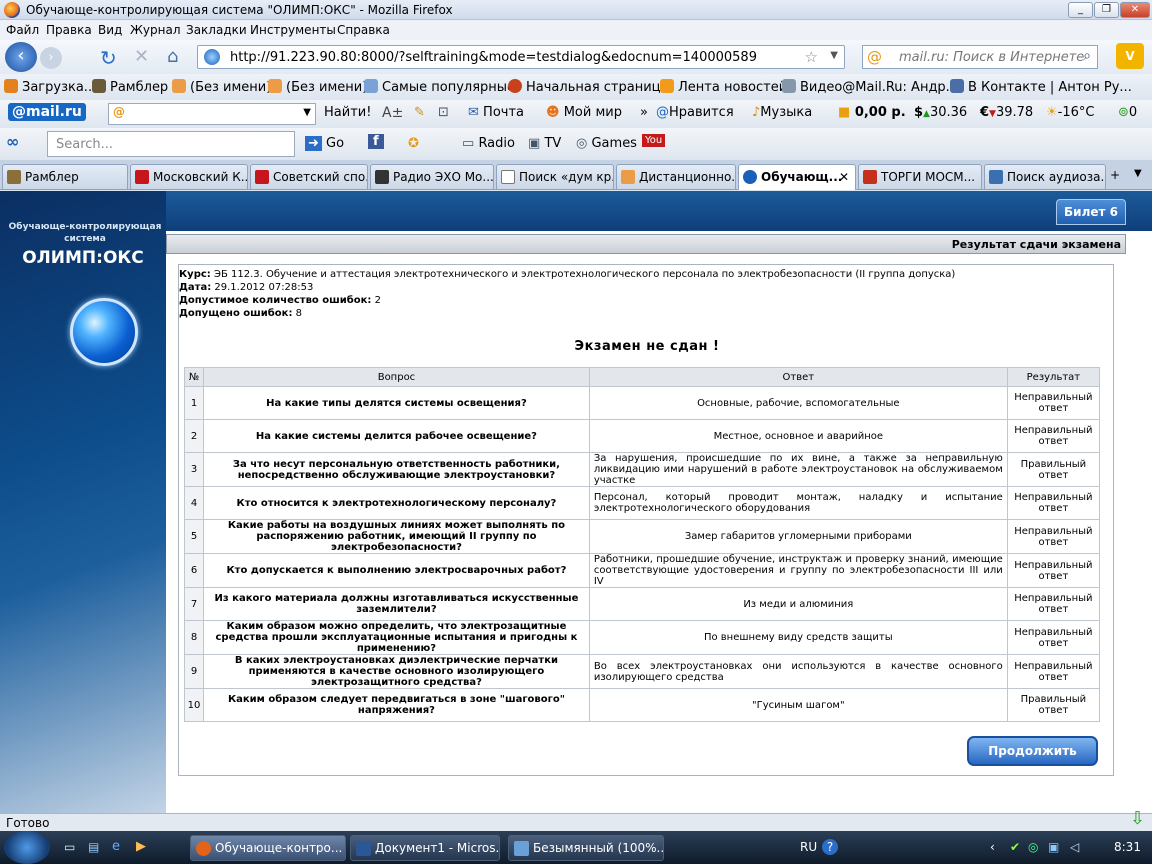 This screenshot has height=864, width=1152. Describe the element at coordinates (392, 113) in the screenshot. I see `text-size-icon: A±` at that location.